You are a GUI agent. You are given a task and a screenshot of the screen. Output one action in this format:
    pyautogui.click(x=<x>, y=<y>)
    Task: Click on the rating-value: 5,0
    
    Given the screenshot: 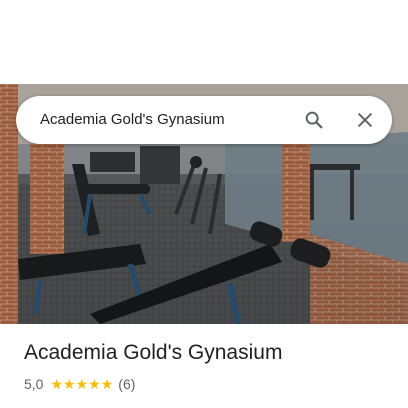 What is the action you would take?
    pyautogui.click(x=34, y=384)
    